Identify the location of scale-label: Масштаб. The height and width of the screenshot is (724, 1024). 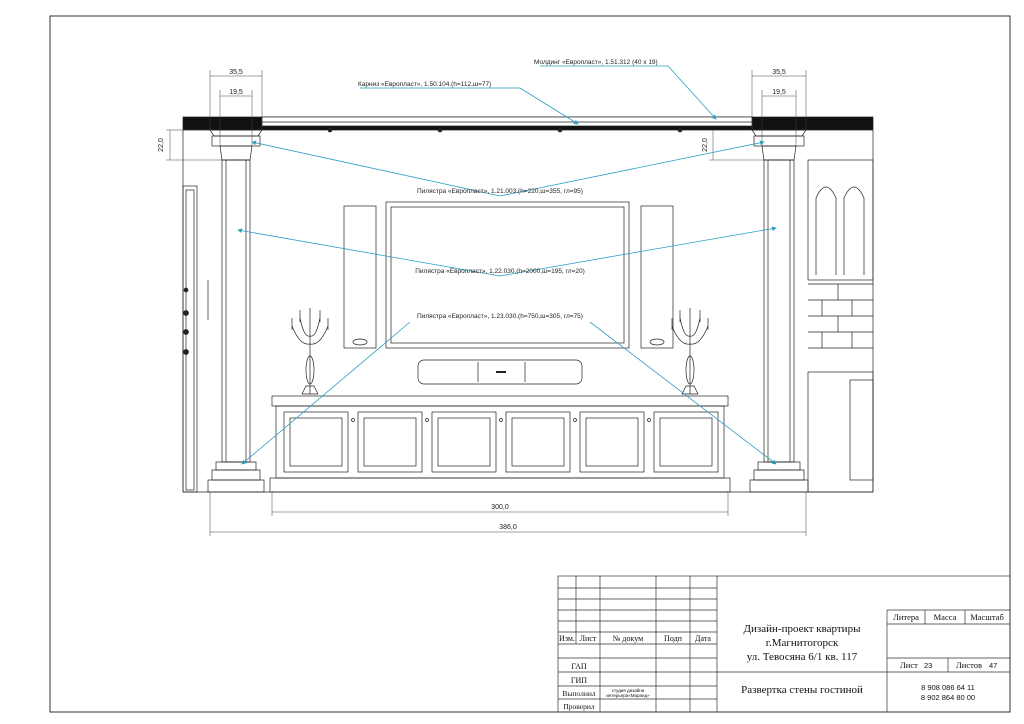
(987, 617).